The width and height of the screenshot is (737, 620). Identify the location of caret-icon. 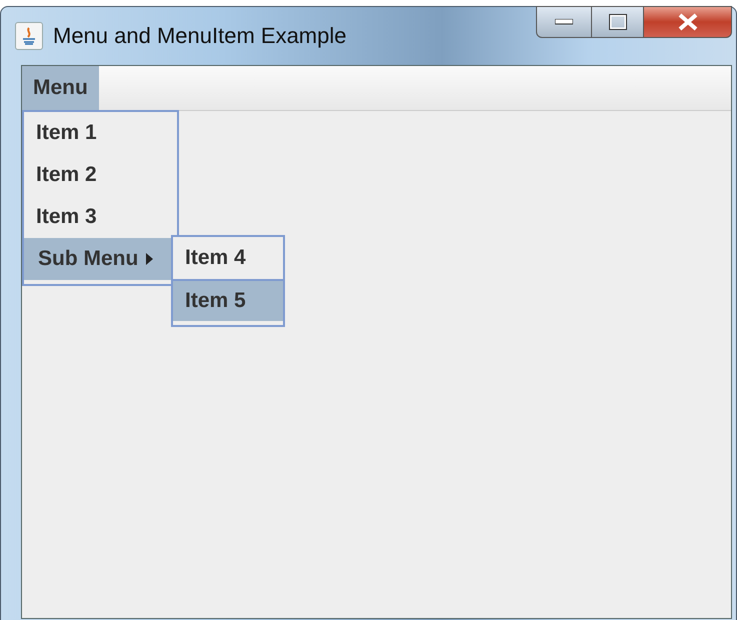
(150, 259).